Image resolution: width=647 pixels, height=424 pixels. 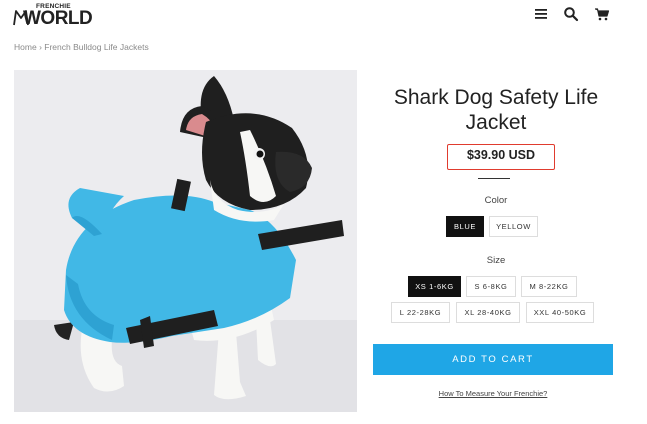 What do you see at coordinates (434, 286) in the screenshot?
I see `size-option-xs: XS 1-6KG` at bounding box center [434, 286].